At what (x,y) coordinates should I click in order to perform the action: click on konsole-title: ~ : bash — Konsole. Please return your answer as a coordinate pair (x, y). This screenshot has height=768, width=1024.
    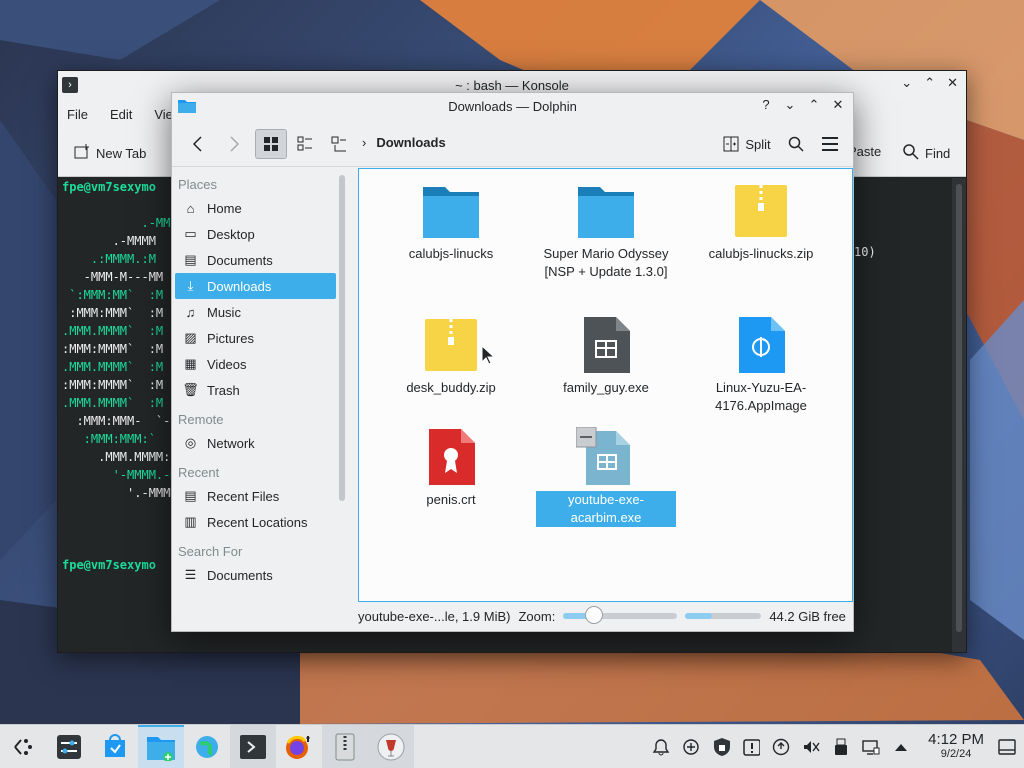
    Looking at the image, I should click on (512, 85).